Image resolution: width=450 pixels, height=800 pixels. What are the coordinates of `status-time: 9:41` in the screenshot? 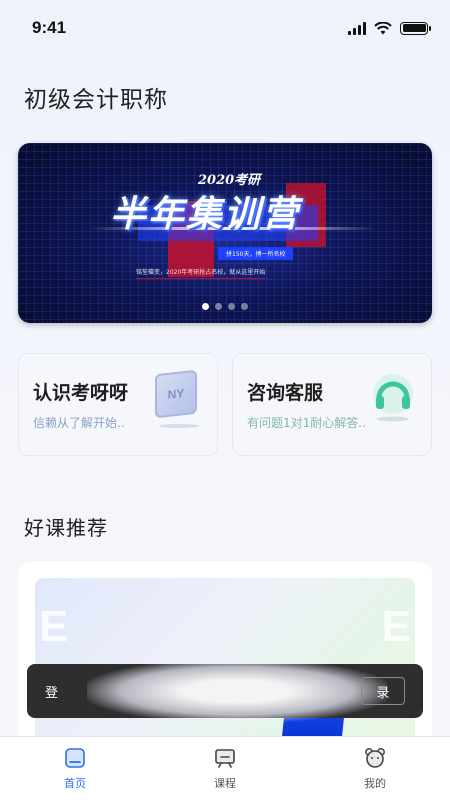 It's located at (49, 27).